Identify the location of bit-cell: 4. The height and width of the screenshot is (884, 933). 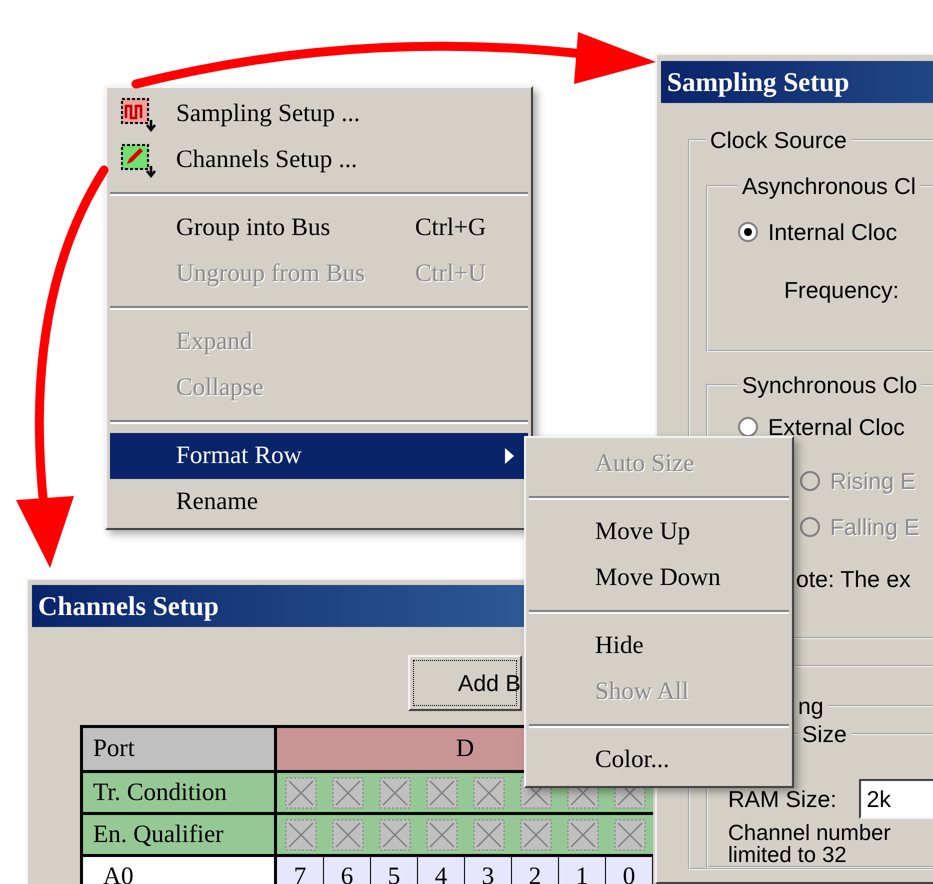
(441, 870).